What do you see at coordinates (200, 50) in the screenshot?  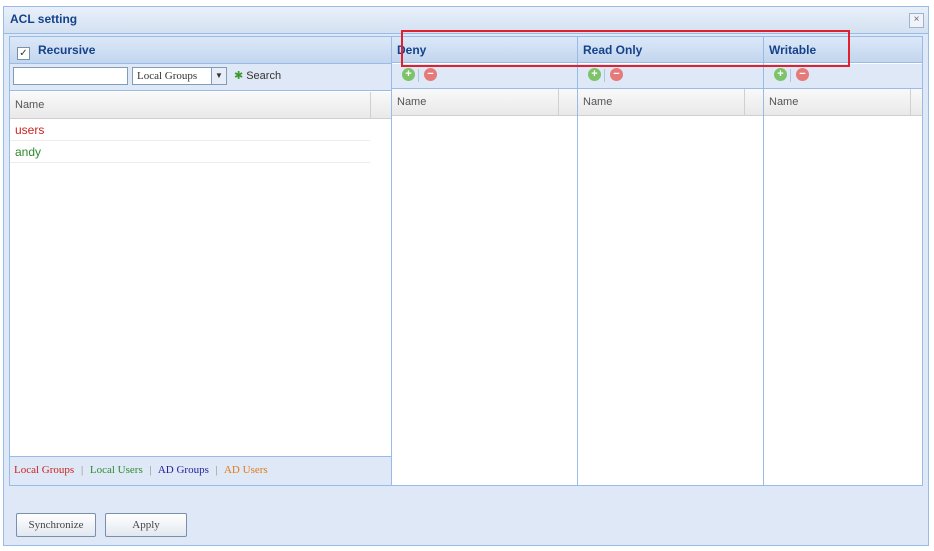 I see `recursive-header: ✓ Recursive` at bounding box center [200, 50].